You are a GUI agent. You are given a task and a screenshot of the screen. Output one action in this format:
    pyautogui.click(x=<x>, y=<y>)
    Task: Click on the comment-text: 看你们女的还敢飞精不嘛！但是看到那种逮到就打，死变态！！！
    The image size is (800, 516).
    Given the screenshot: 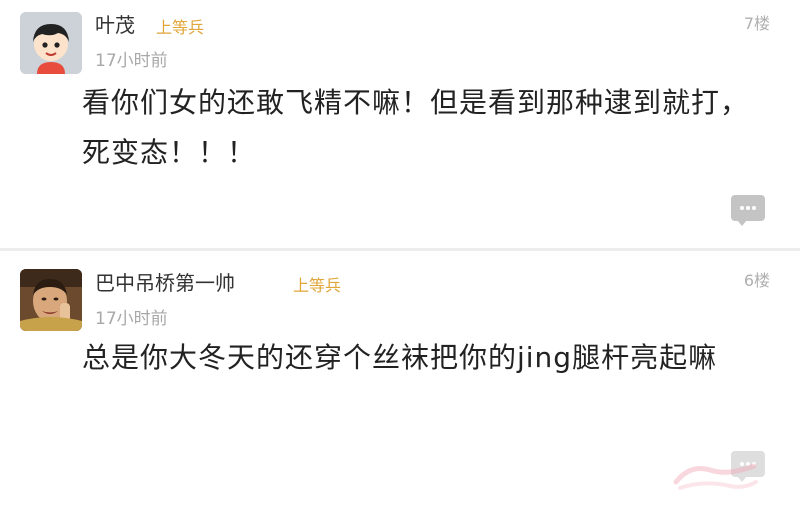 What is the action you would take?
    pyautogui.click(x=416, y=127)
    